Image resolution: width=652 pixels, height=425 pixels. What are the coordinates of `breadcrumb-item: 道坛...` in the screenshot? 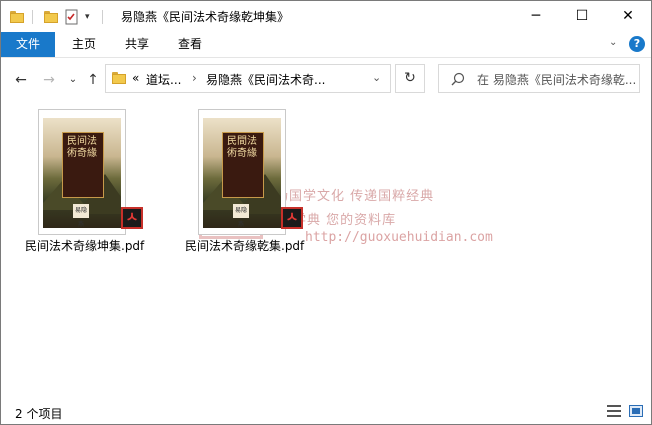 It's located at (163, 79).